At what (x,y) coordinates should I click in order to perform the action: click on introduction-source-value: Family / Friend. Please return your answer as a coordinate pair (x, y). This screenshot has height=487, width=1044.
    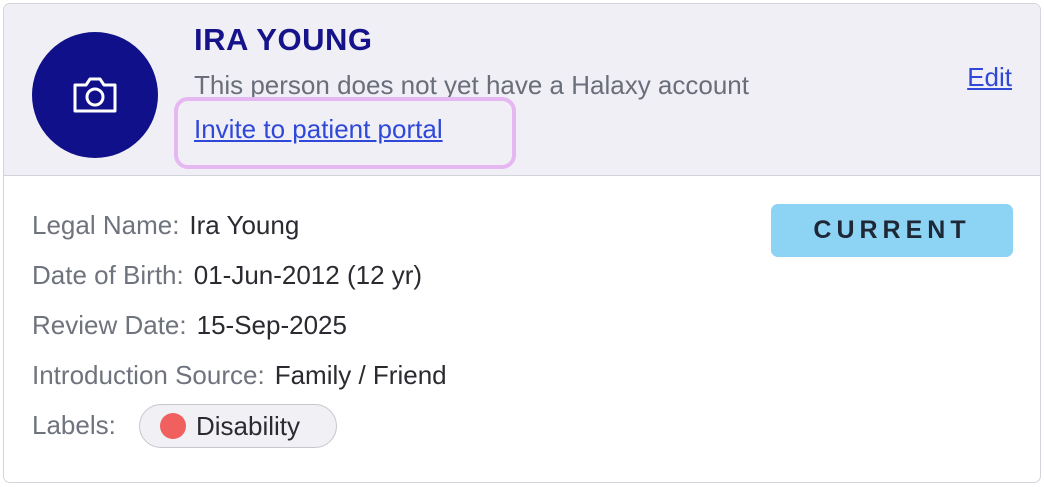
    Looking at the image, I should click on (360, 375).